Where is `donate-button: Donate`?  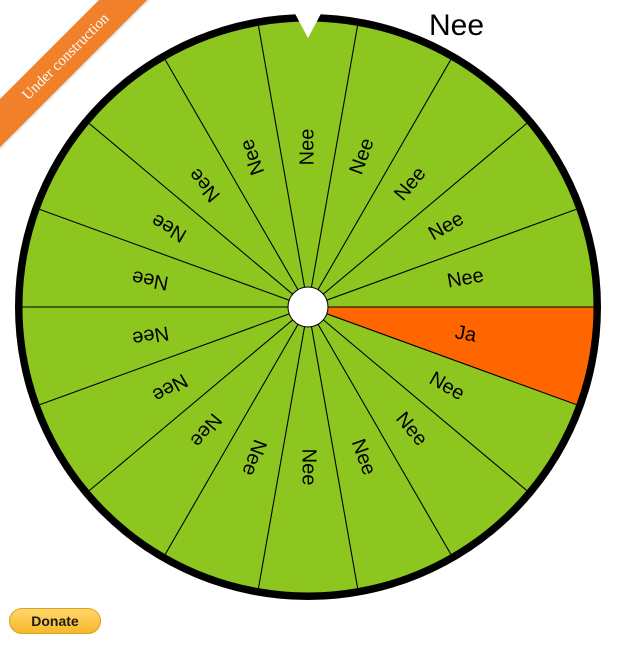 donate-button: Donate is located at coordinates (55, 621).